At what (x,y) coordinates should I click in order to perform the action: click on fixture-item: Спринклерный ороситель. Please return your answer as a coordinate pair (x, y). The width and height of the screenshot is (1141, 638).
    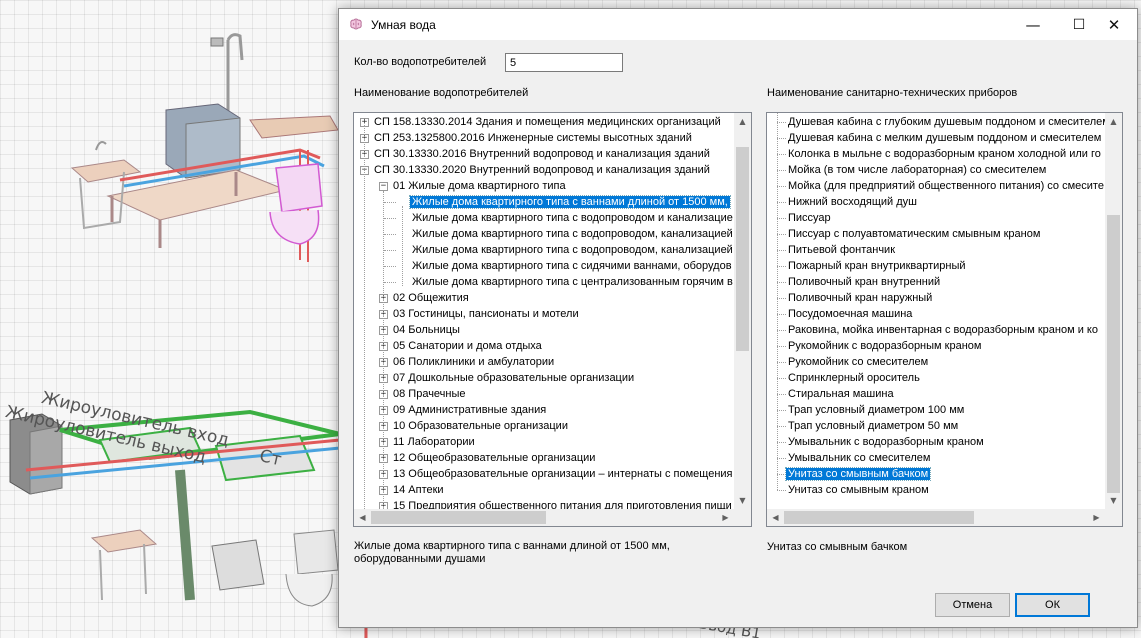
    Looking at the image, I should click on (854, 378).